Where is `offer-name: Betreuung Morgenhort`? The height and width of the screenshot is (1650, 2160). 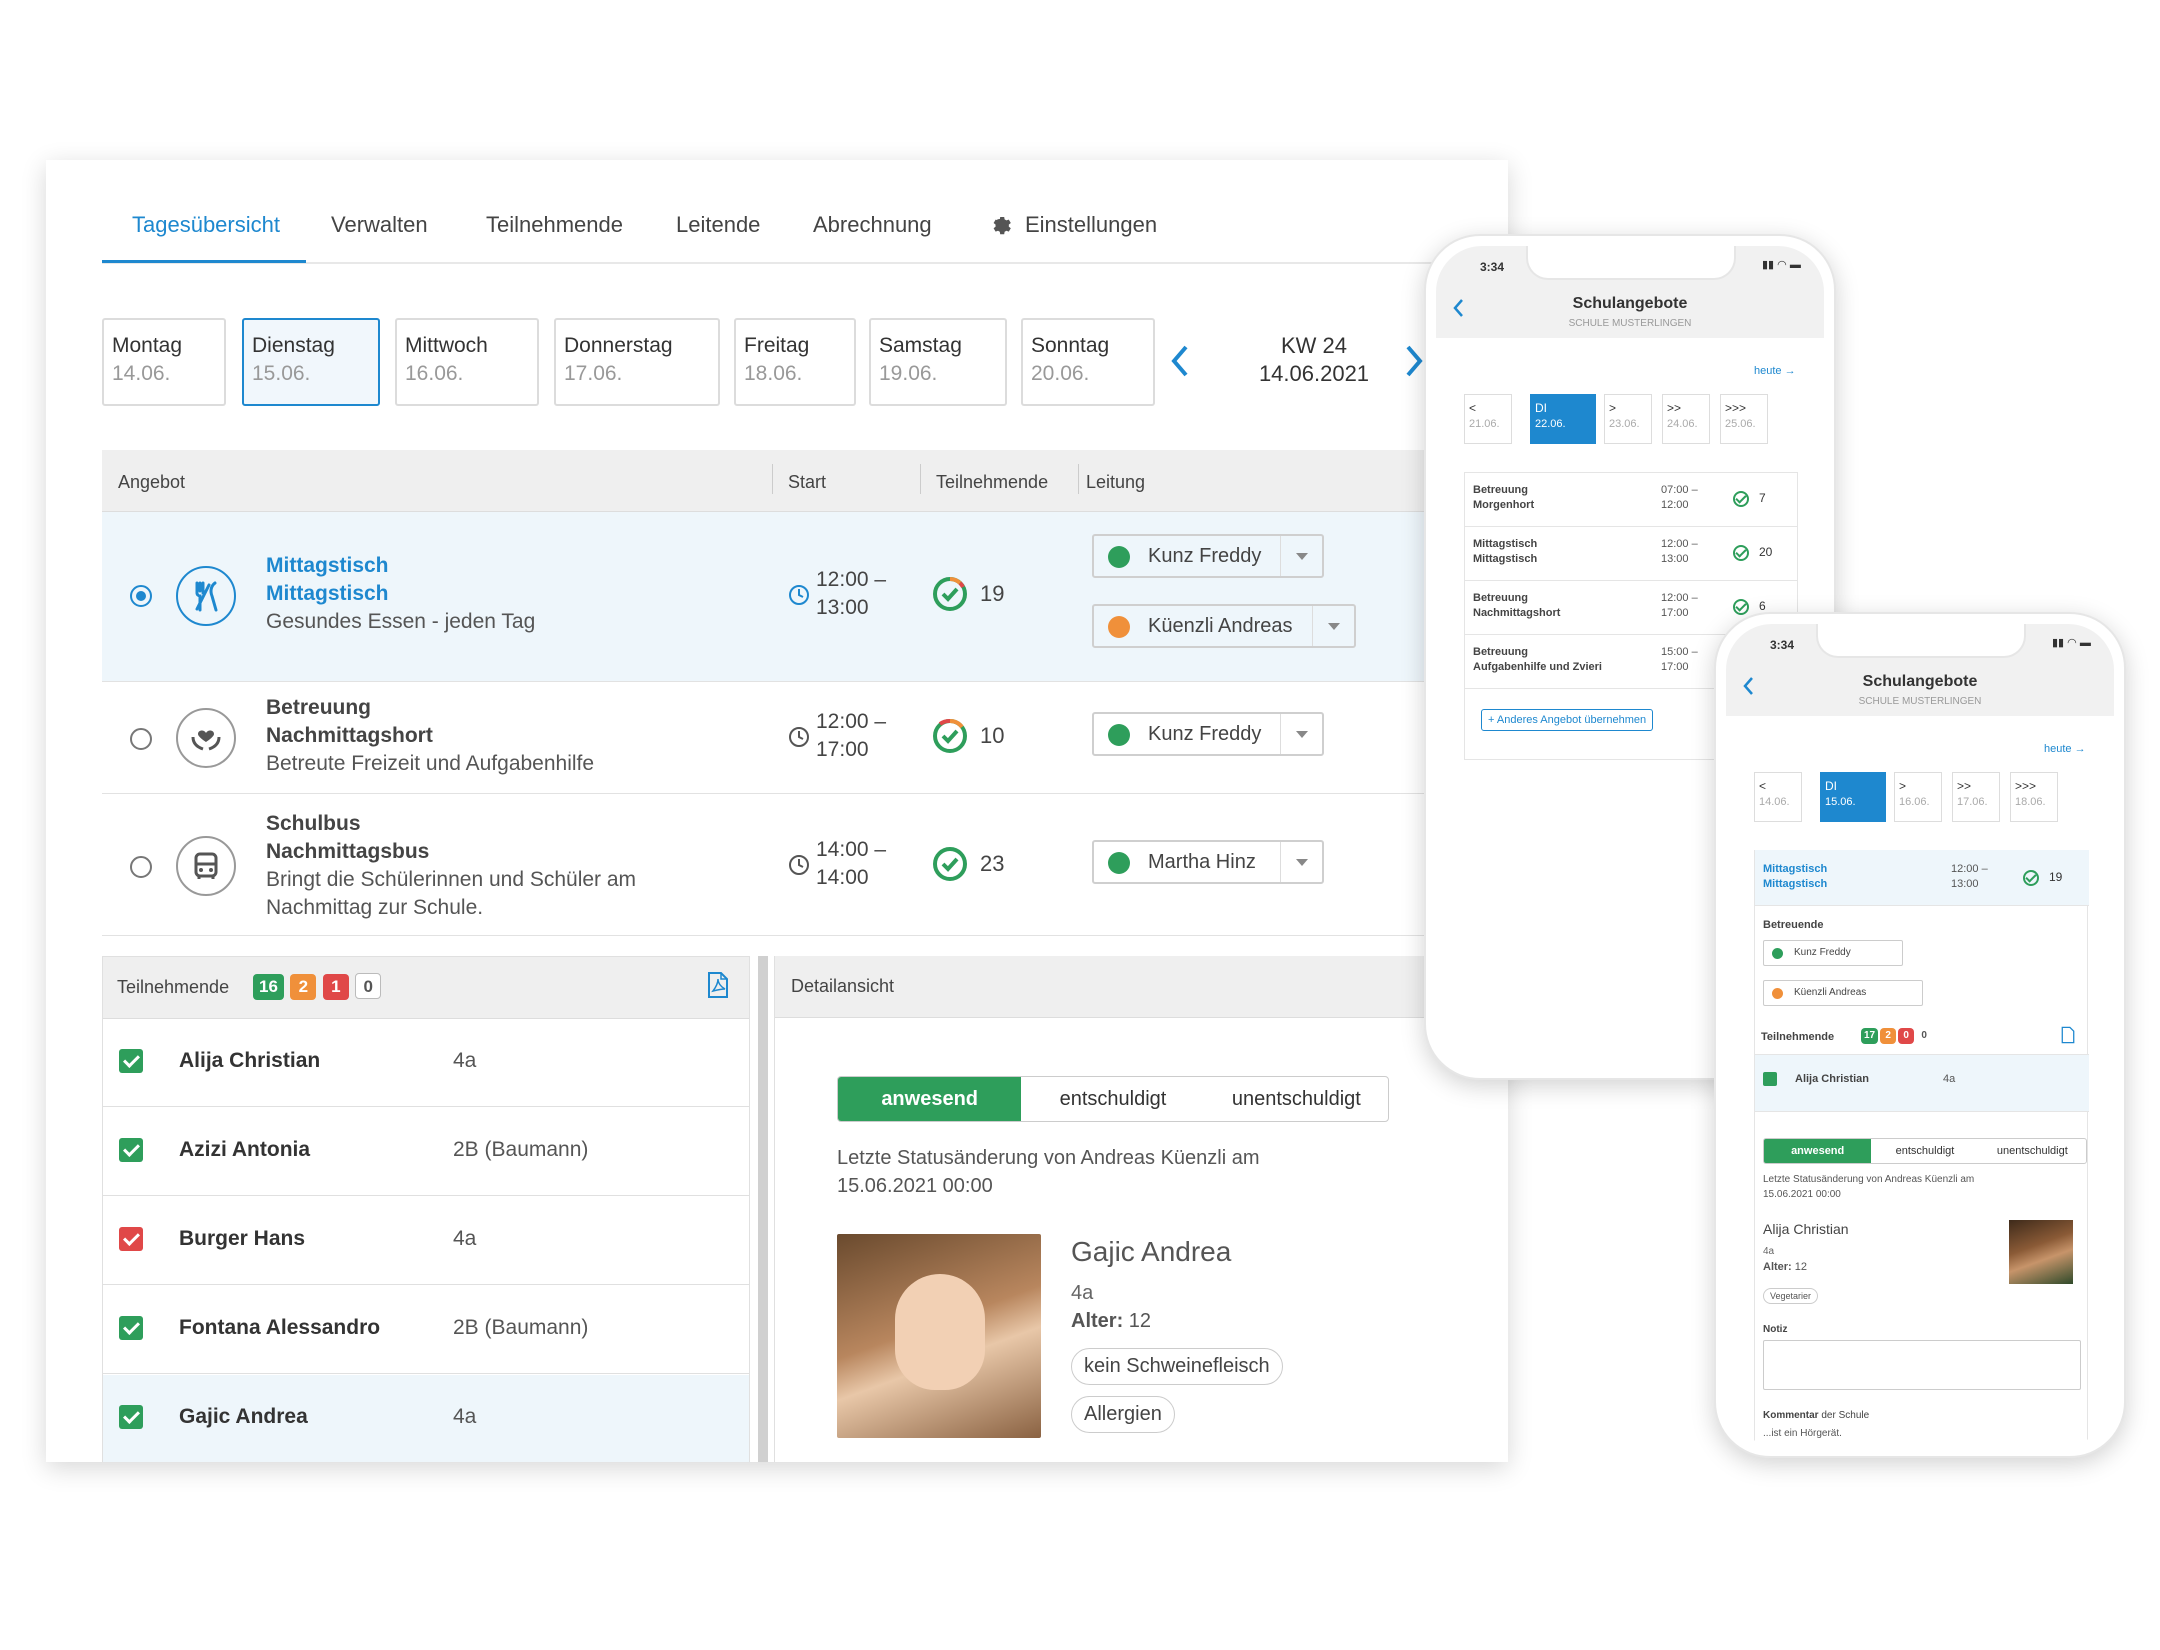
offer-name: Betreuung Morgenhort is located at coordinates (1503, 498).